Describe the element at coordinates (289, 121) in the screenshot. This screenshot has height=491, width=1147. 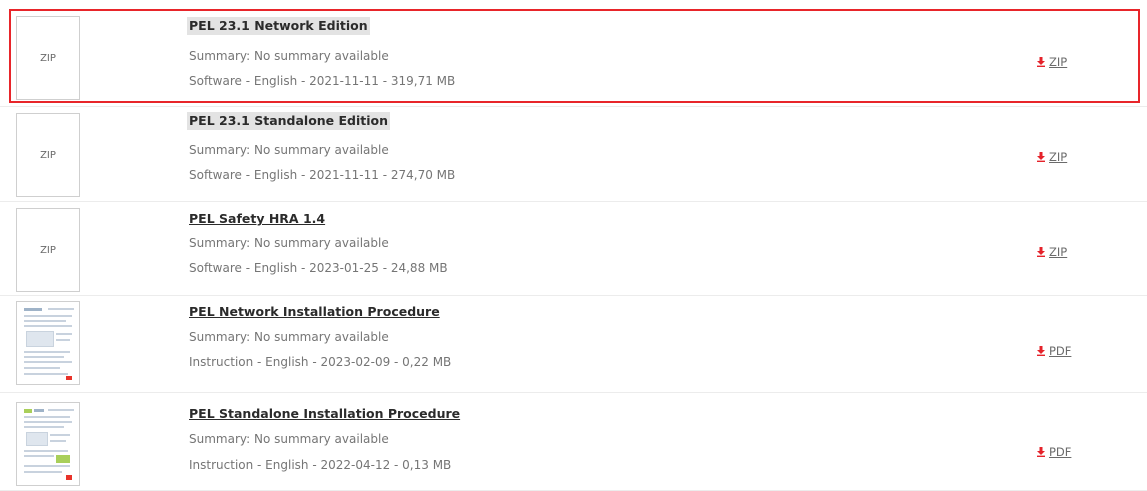
I see `download-title: PEL 23.1 Standalone Edition` at that location.